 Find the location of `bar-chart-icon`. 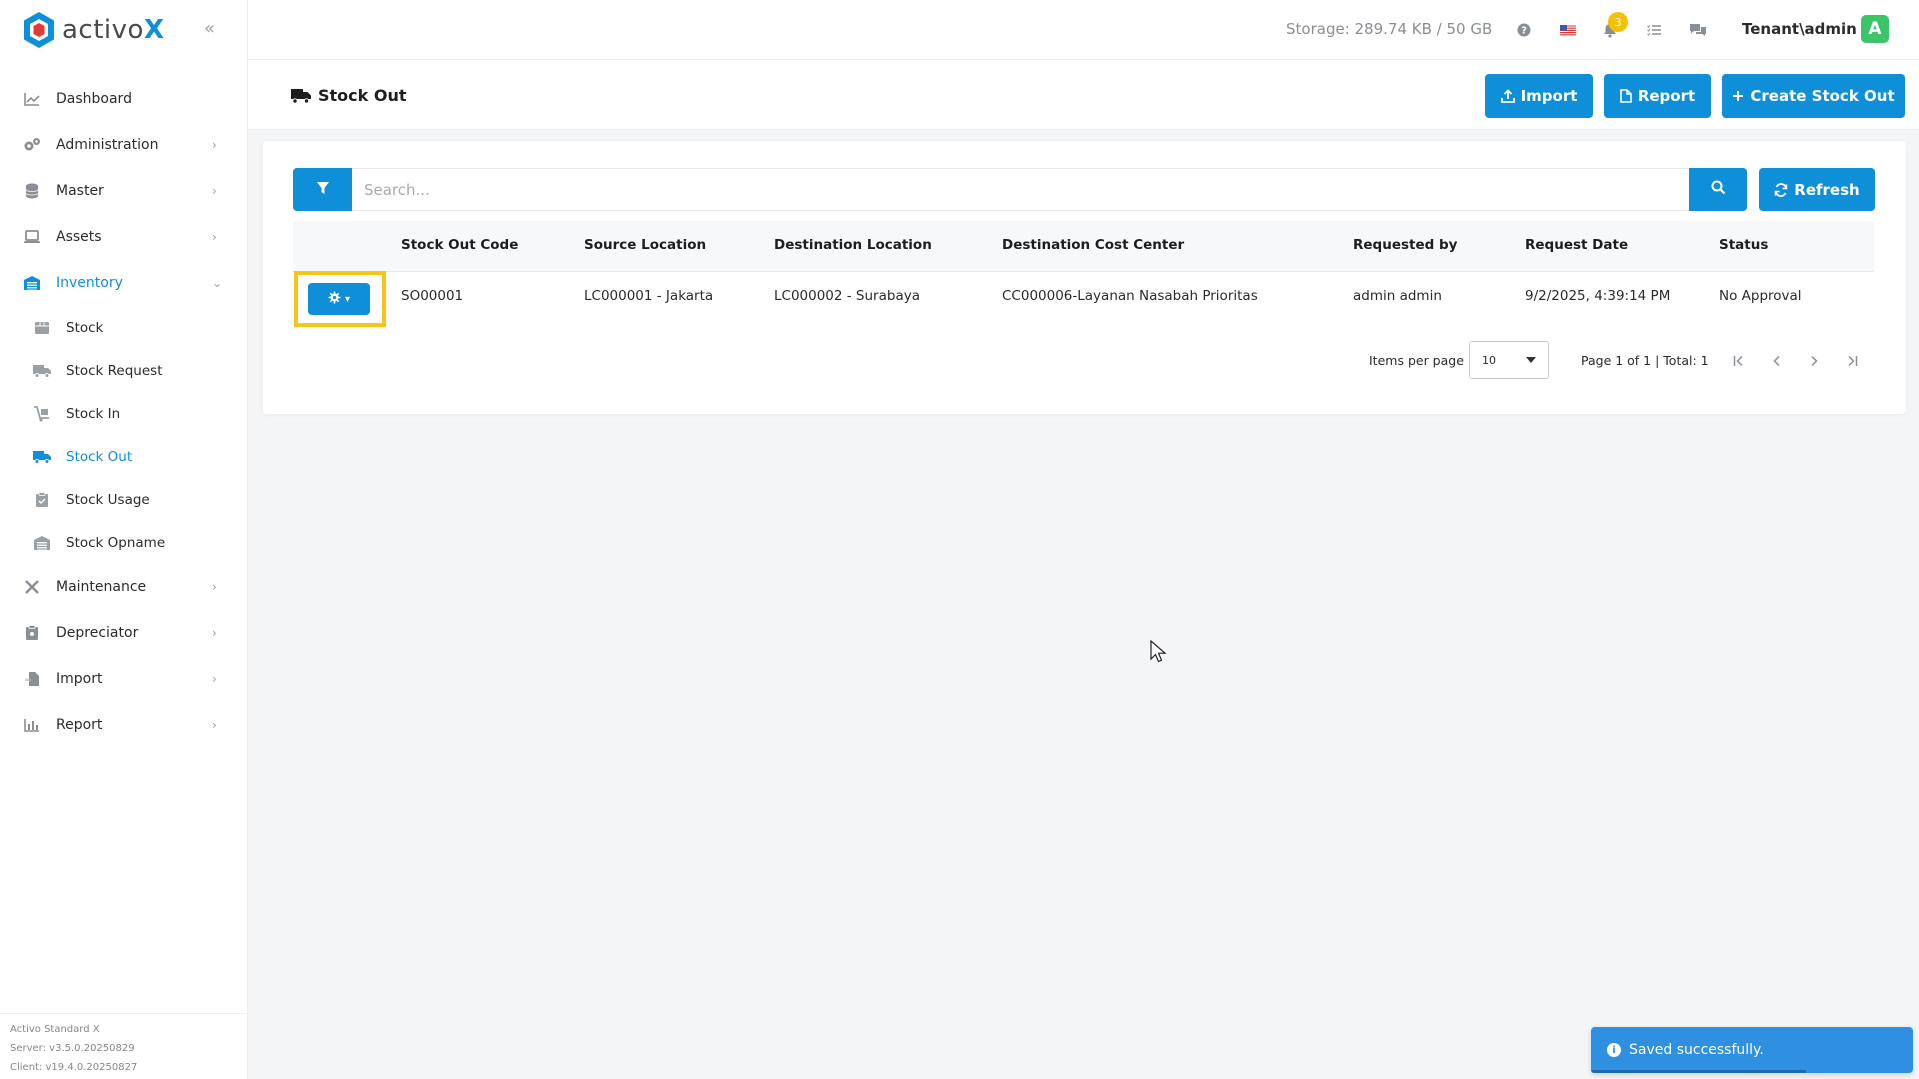

bar-chart-icon is located at coordinates (32, 725).